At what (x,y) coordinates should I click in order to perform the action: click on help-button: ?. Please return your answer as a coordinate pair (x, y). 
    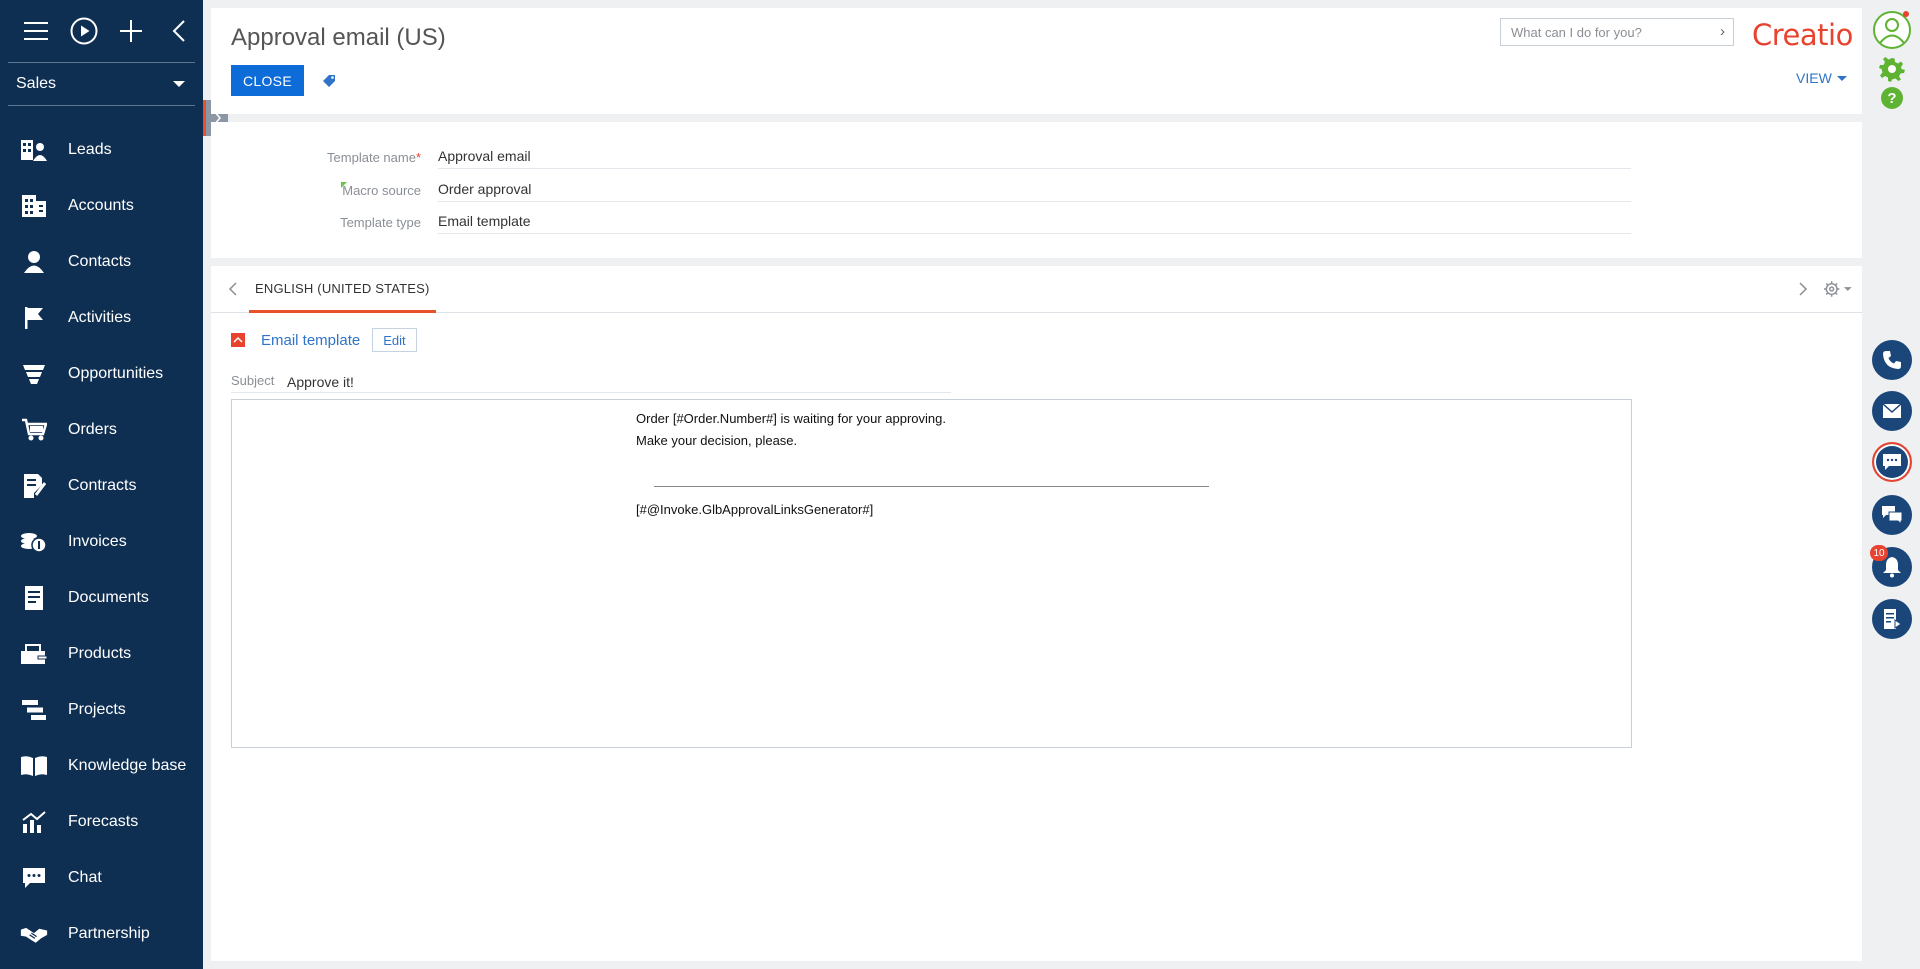
    Looking at the image, I should click on (1892, 98).